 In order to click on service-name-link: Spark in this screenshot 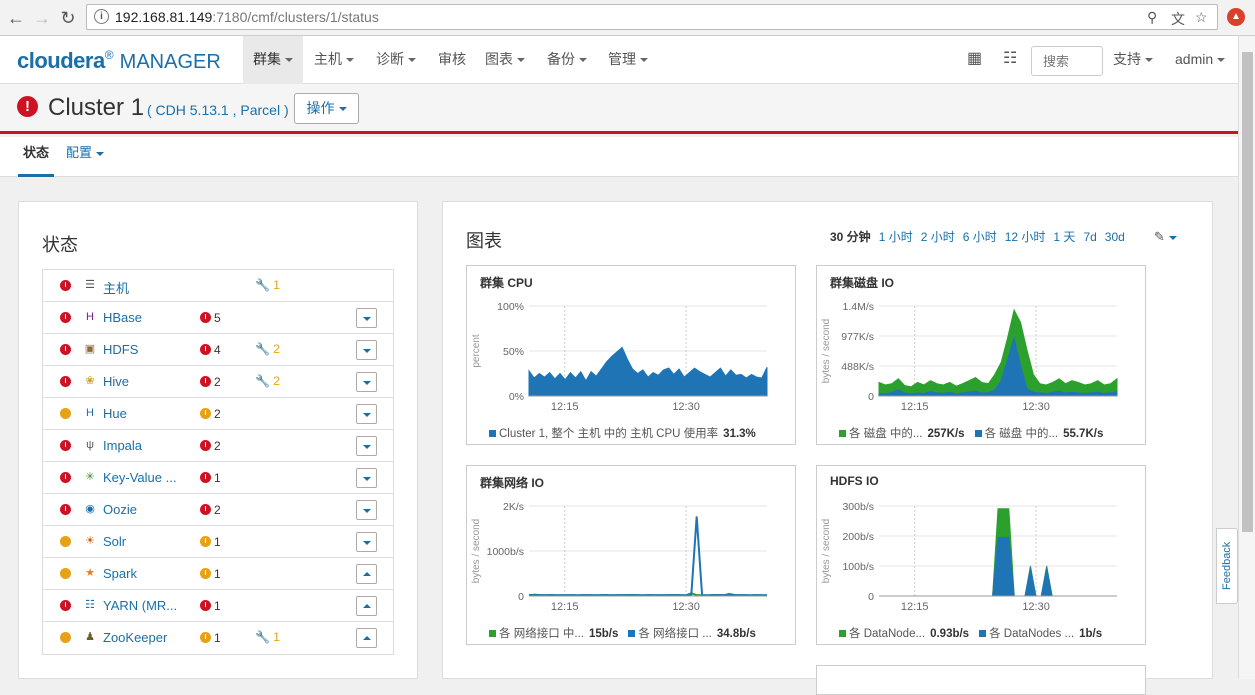, I will do `click(120, 573)`.